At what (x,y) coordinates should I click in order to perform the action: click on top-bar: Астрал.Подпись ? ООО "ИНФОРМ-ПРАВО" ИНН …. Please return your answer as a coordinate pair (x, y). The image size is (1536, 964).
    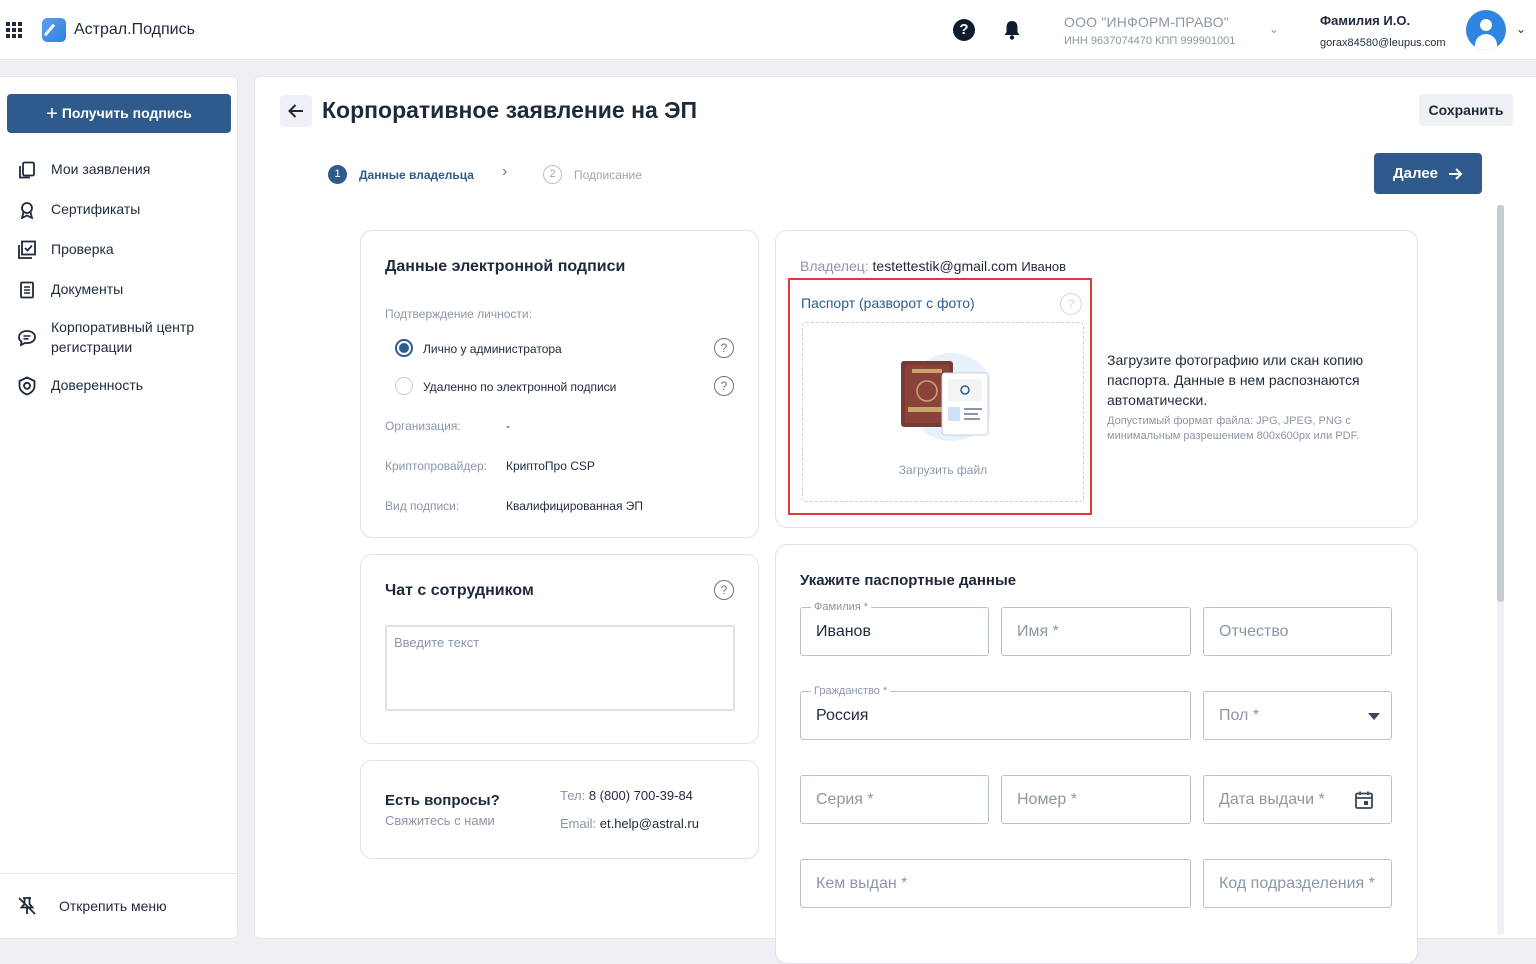
    Looking at the image, I should click on (768, 30).